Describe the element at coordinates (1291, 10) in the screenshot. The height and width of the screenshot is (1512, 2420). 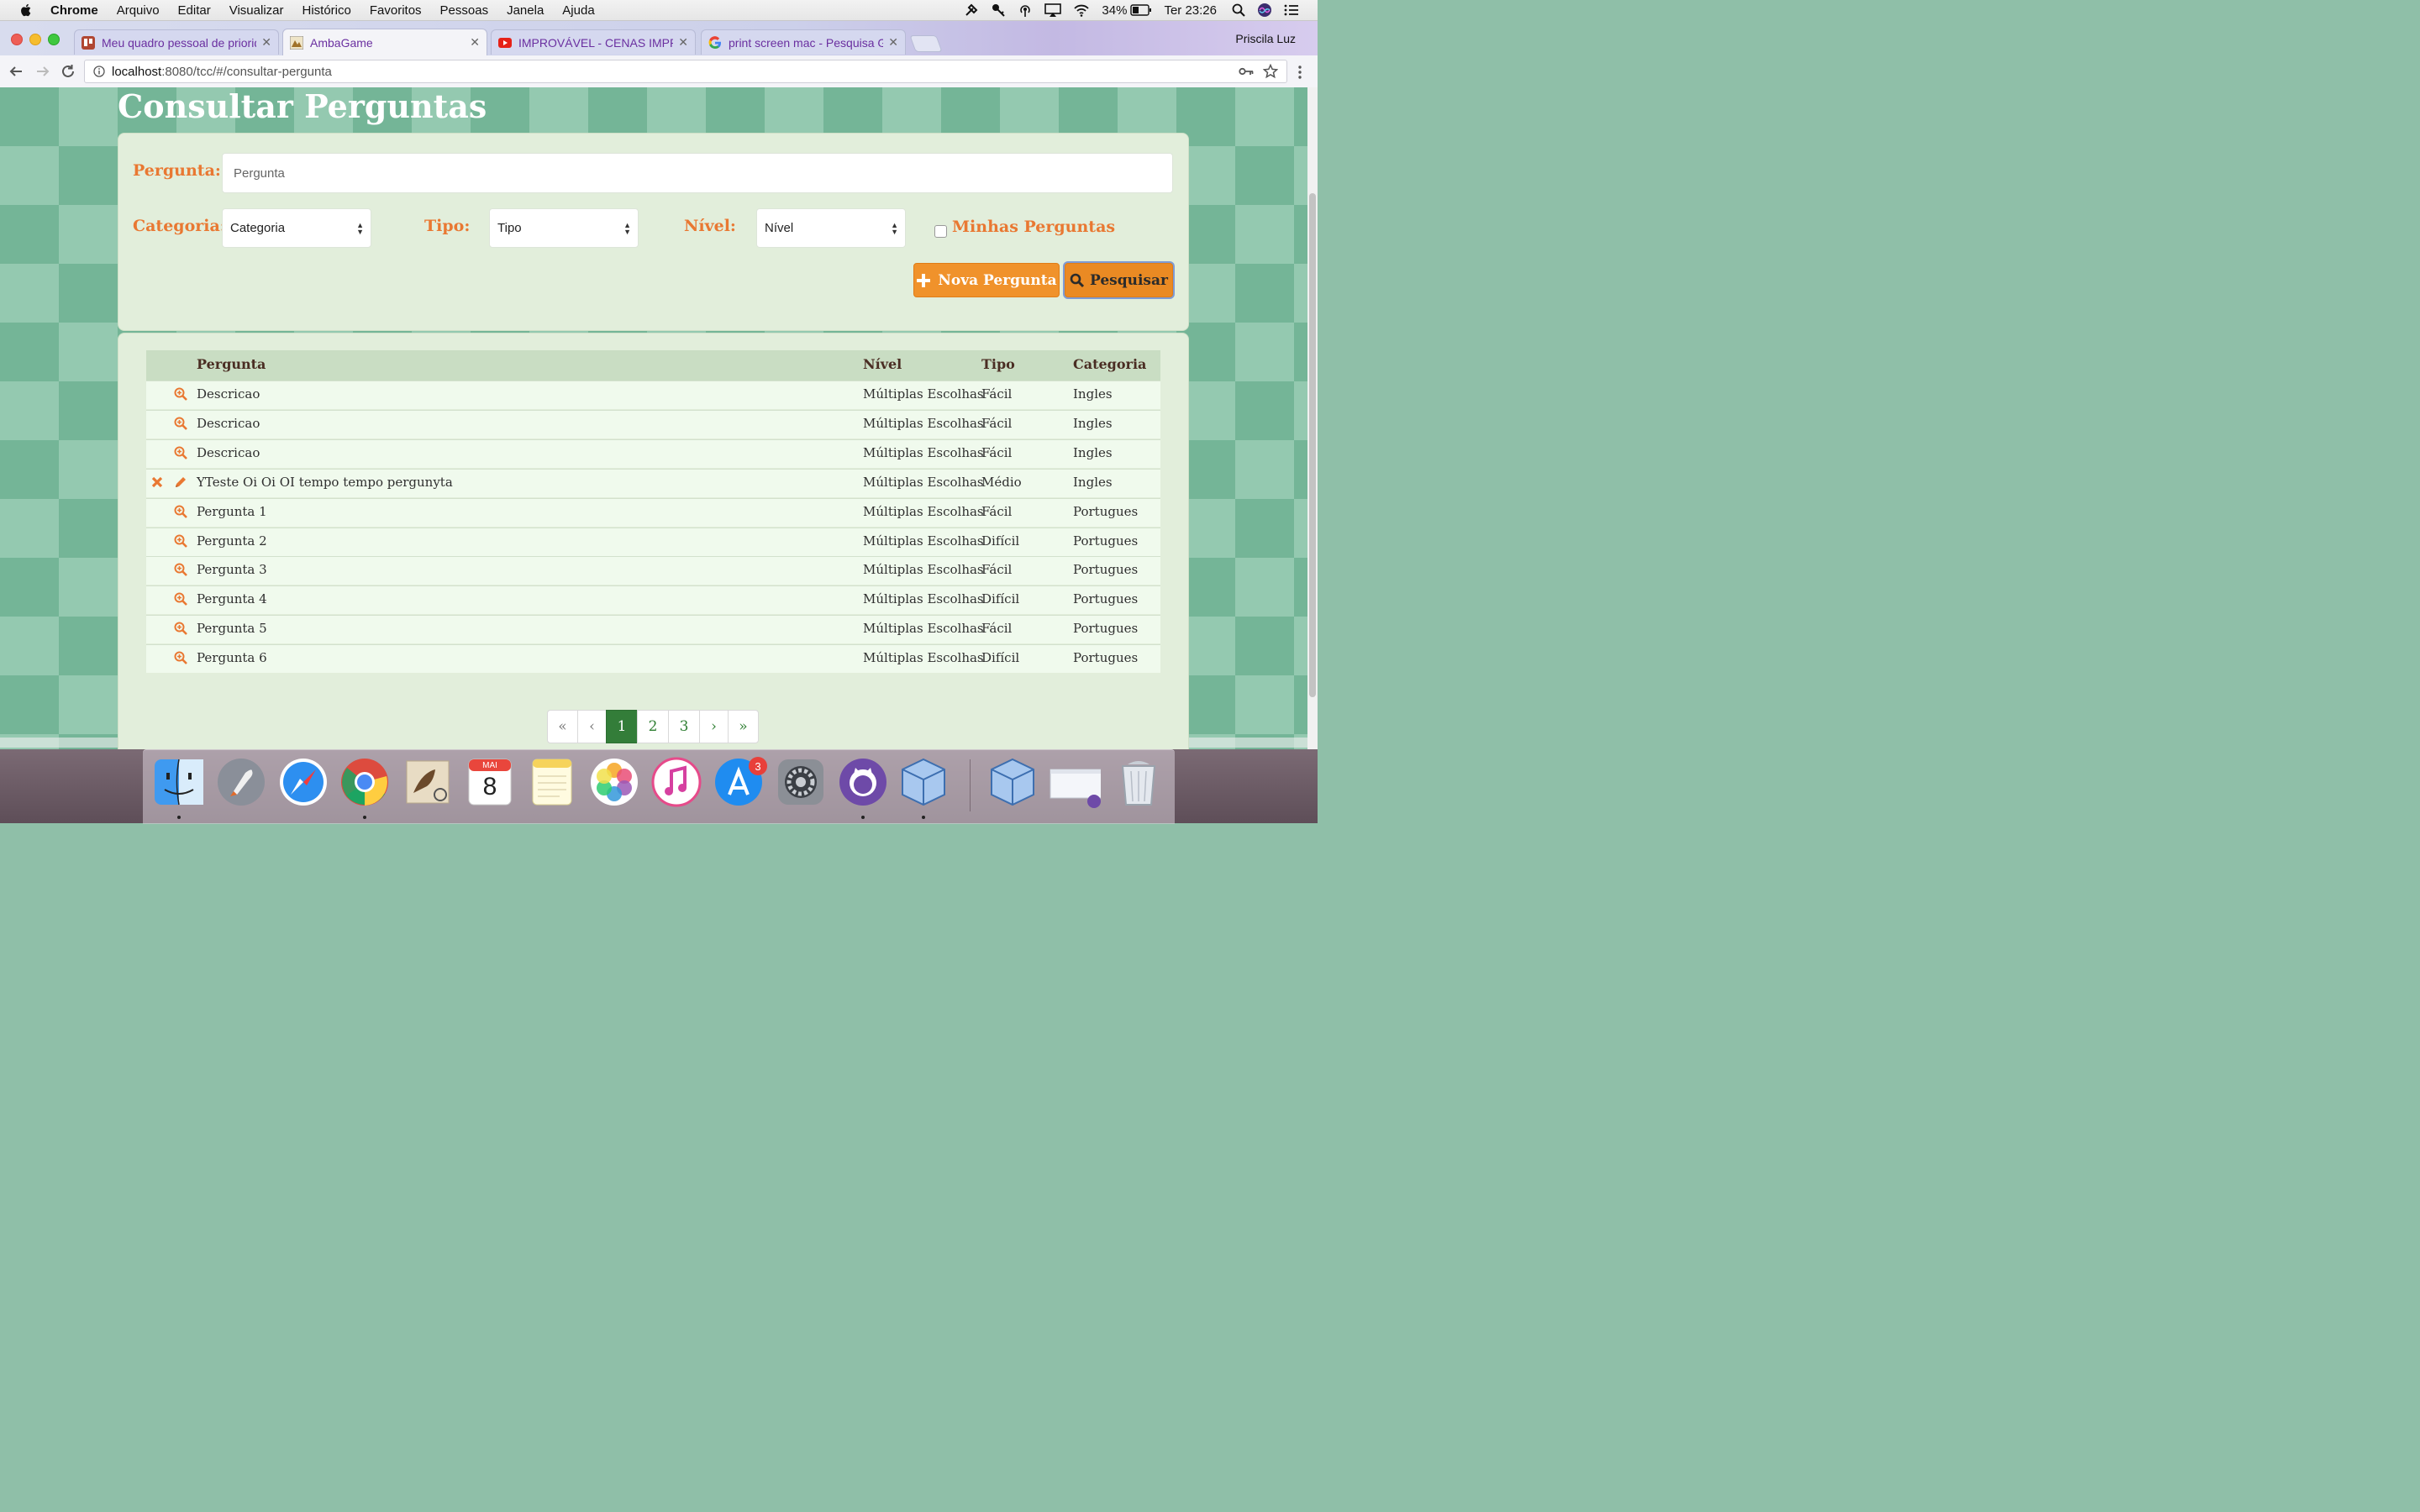
I see `notification-center-icon` at that location.